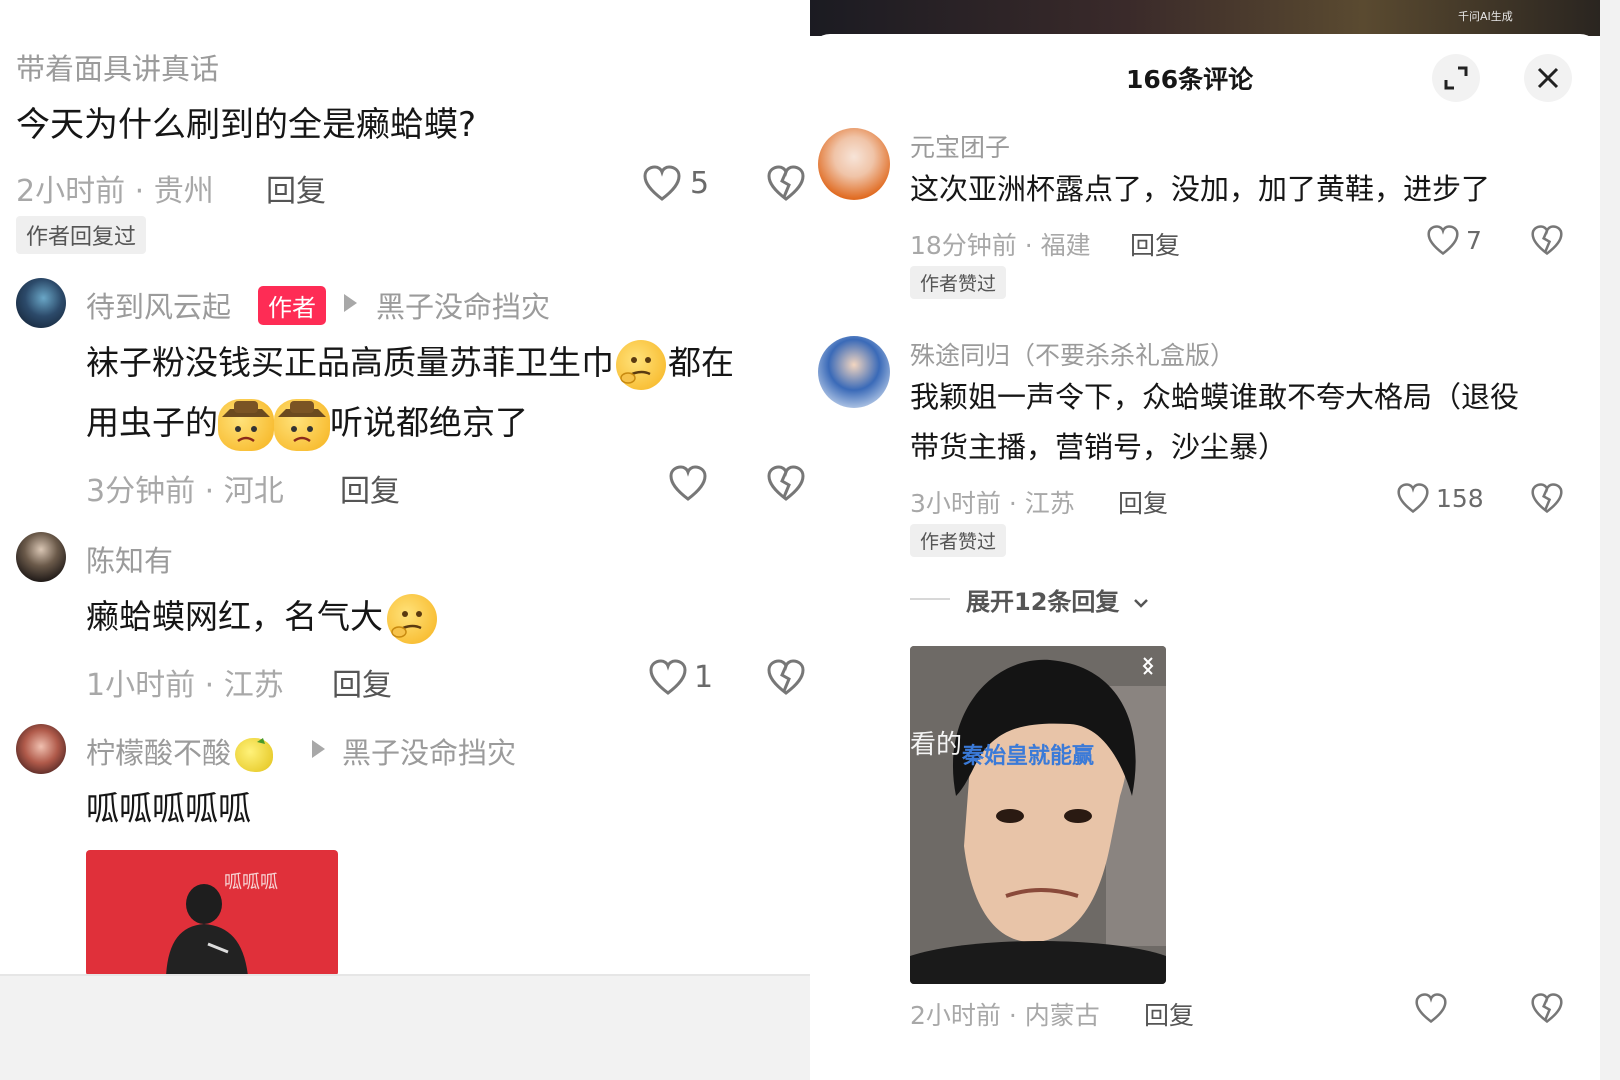 The width and height of the screenshot is (1620, 1080). I want to click on reply-text: 癞蛤蟆网红，名气大, so click(261, 617).